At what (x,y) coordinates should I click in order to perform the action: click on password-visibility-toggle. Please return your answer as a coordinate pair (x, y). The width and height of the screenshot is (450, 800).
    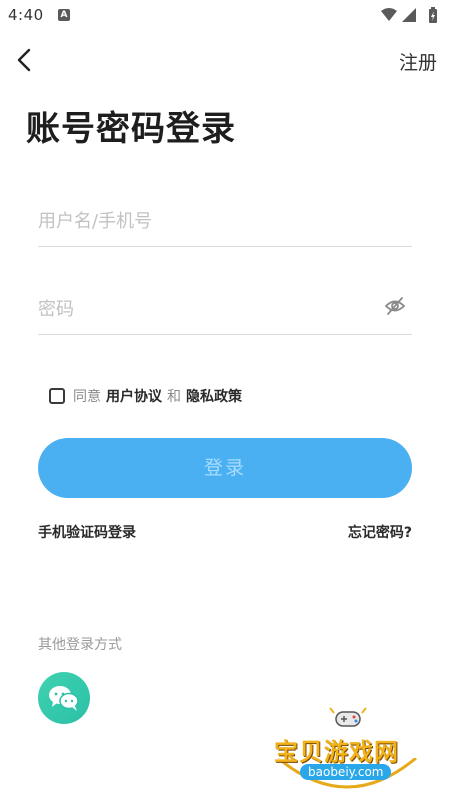
    Looking at the image, I should click on (395, 306).